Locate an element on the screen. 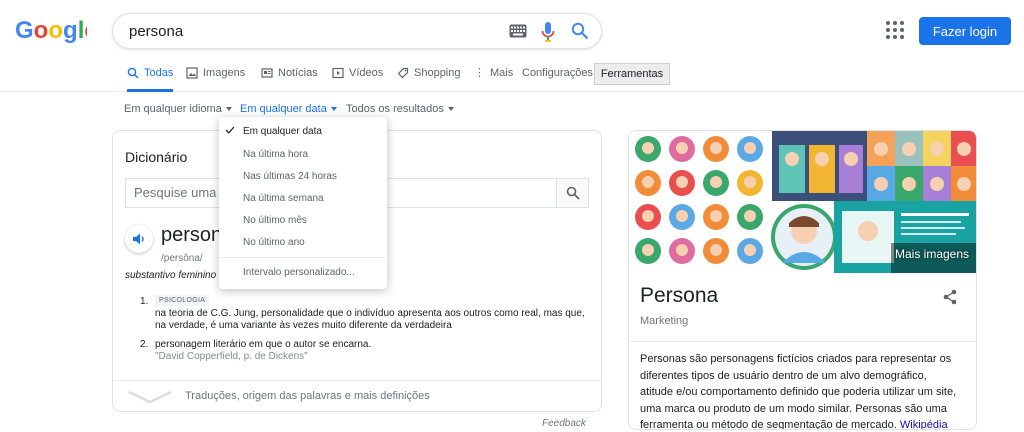 The image size is (1024, 432). tab-shopping: Shopping is located at coordinates (429, 73).